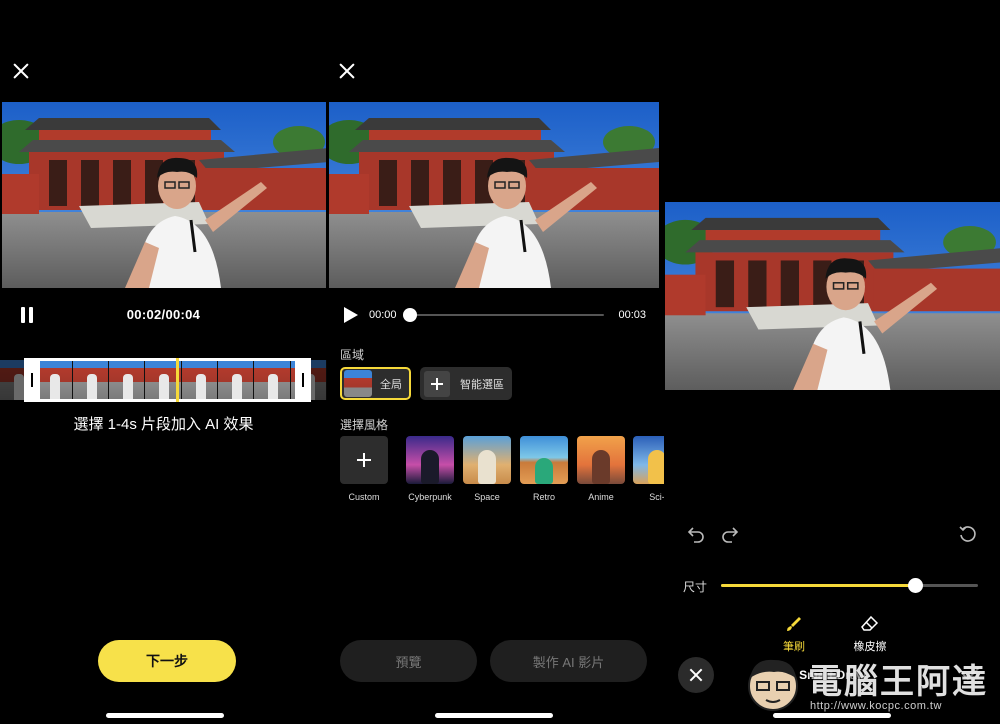  Describe the element at coordinates (568, 661) in the screenshot. I see `make-ai-video-button: 製作 AI 影片` at that location.